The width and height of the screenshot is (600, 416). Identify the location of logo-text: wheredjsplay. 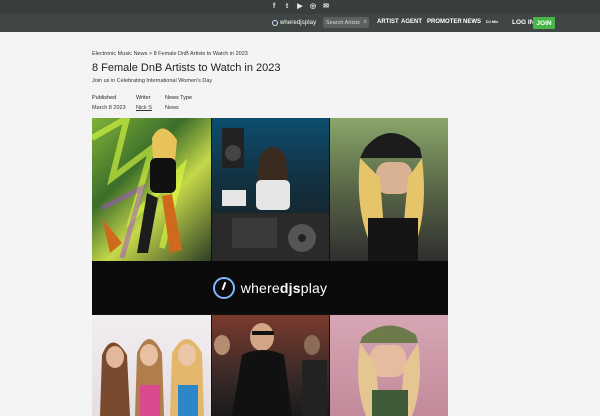
(298, 23).